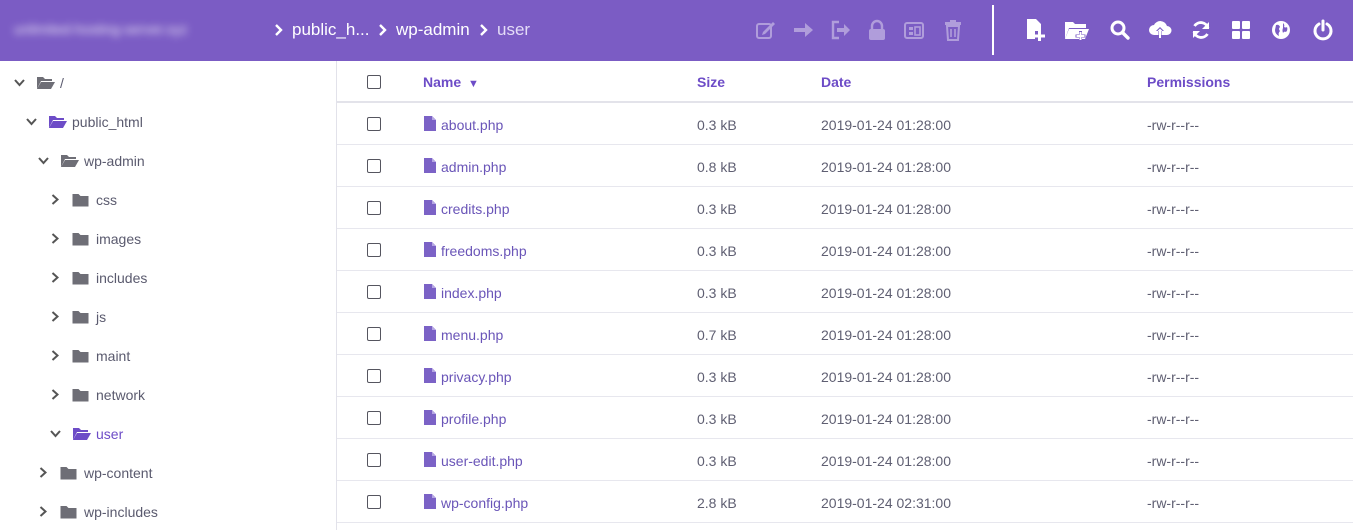 The image size is (1353, 530). I want to click on new-folder-button, so click(1077, 30).